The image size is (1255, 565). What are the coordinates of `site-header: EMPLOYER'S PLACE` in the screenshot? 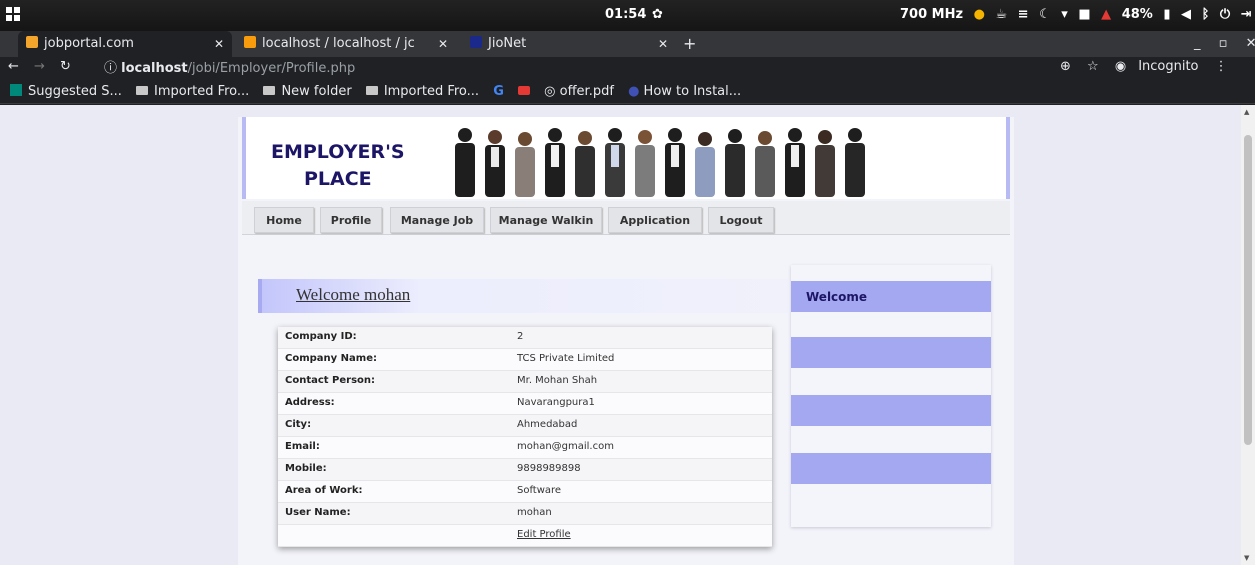 It's located at (626, 158).